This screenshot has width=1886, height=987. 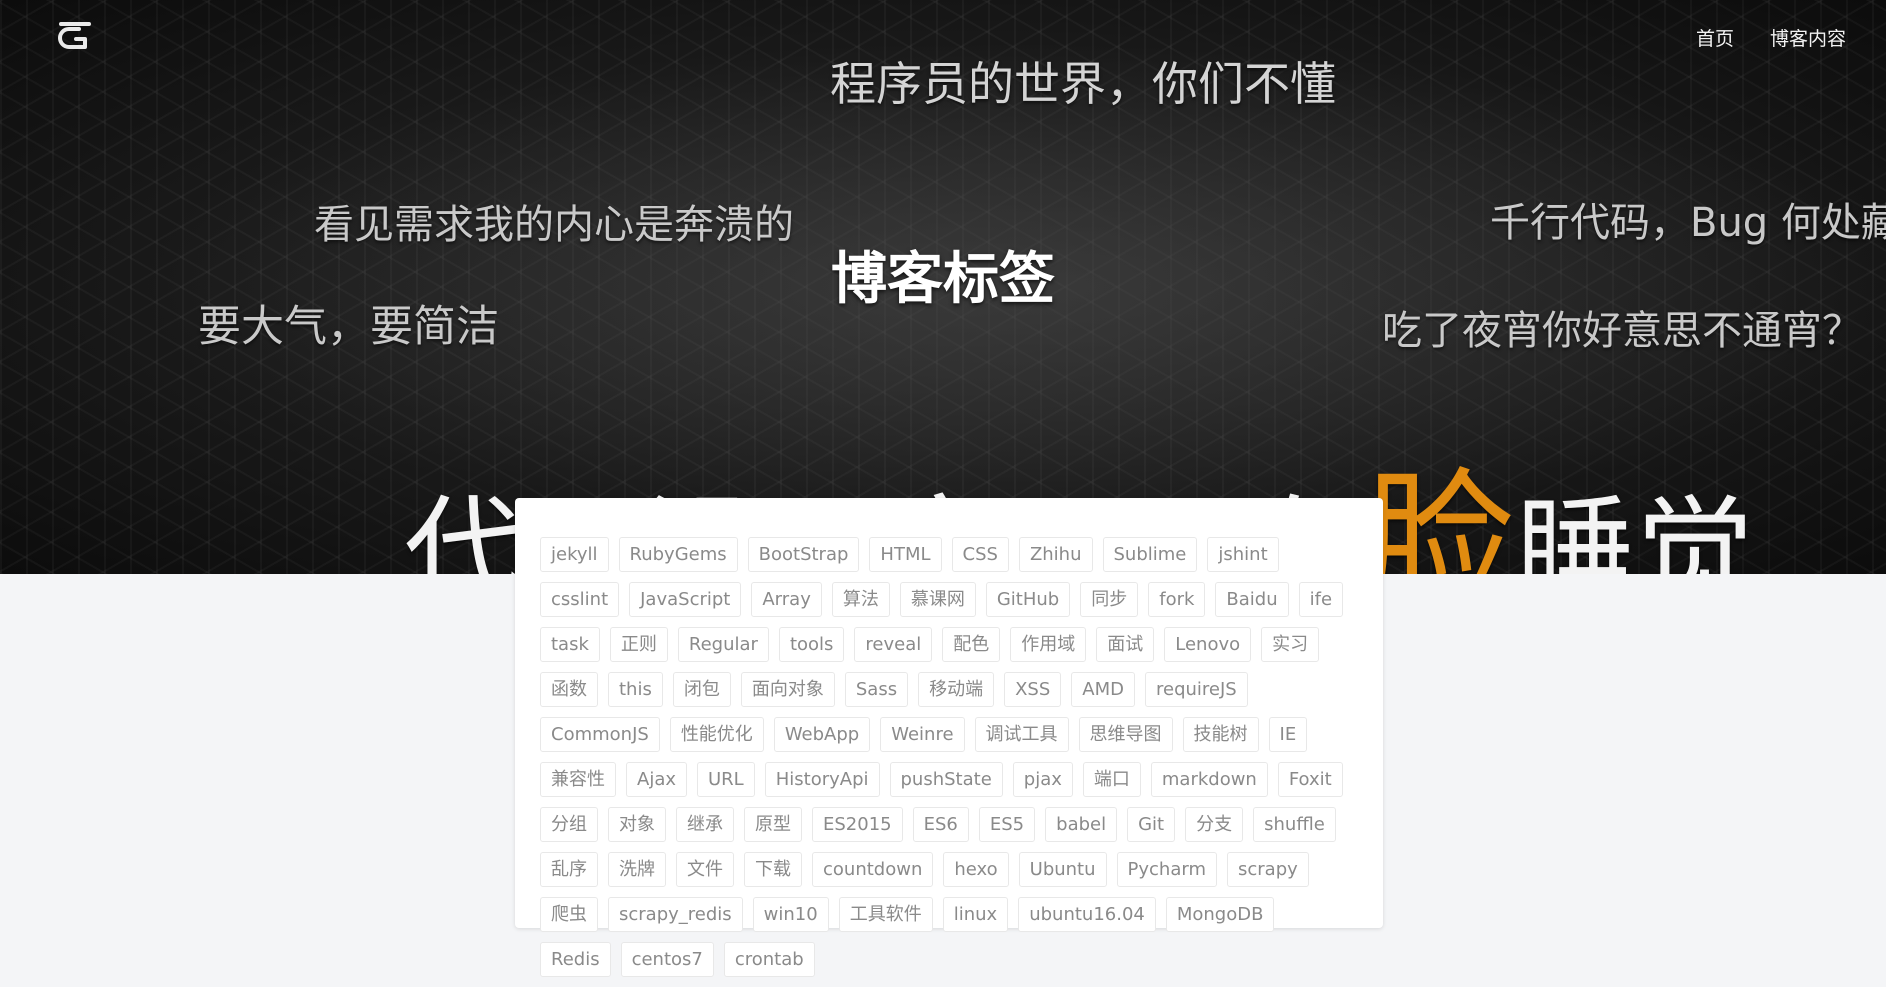 I want to click on tag-item: ES2015, so click(x=857, y=824).